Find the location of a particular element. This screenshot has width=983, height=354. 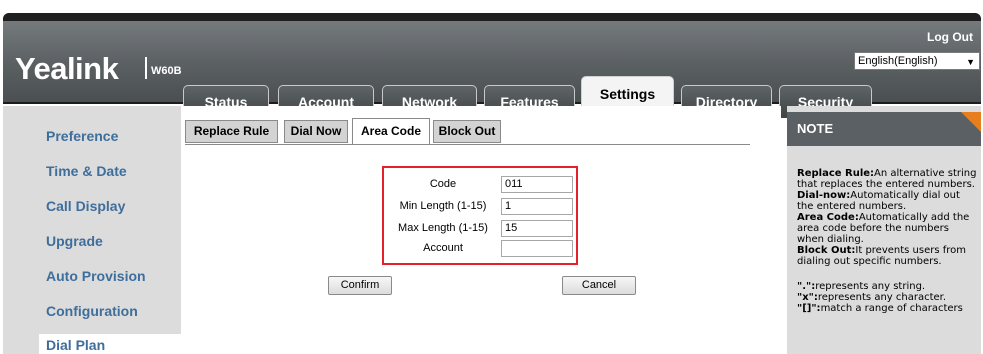

subtab-block-out: Block Out is located at coordinates (467, 131).